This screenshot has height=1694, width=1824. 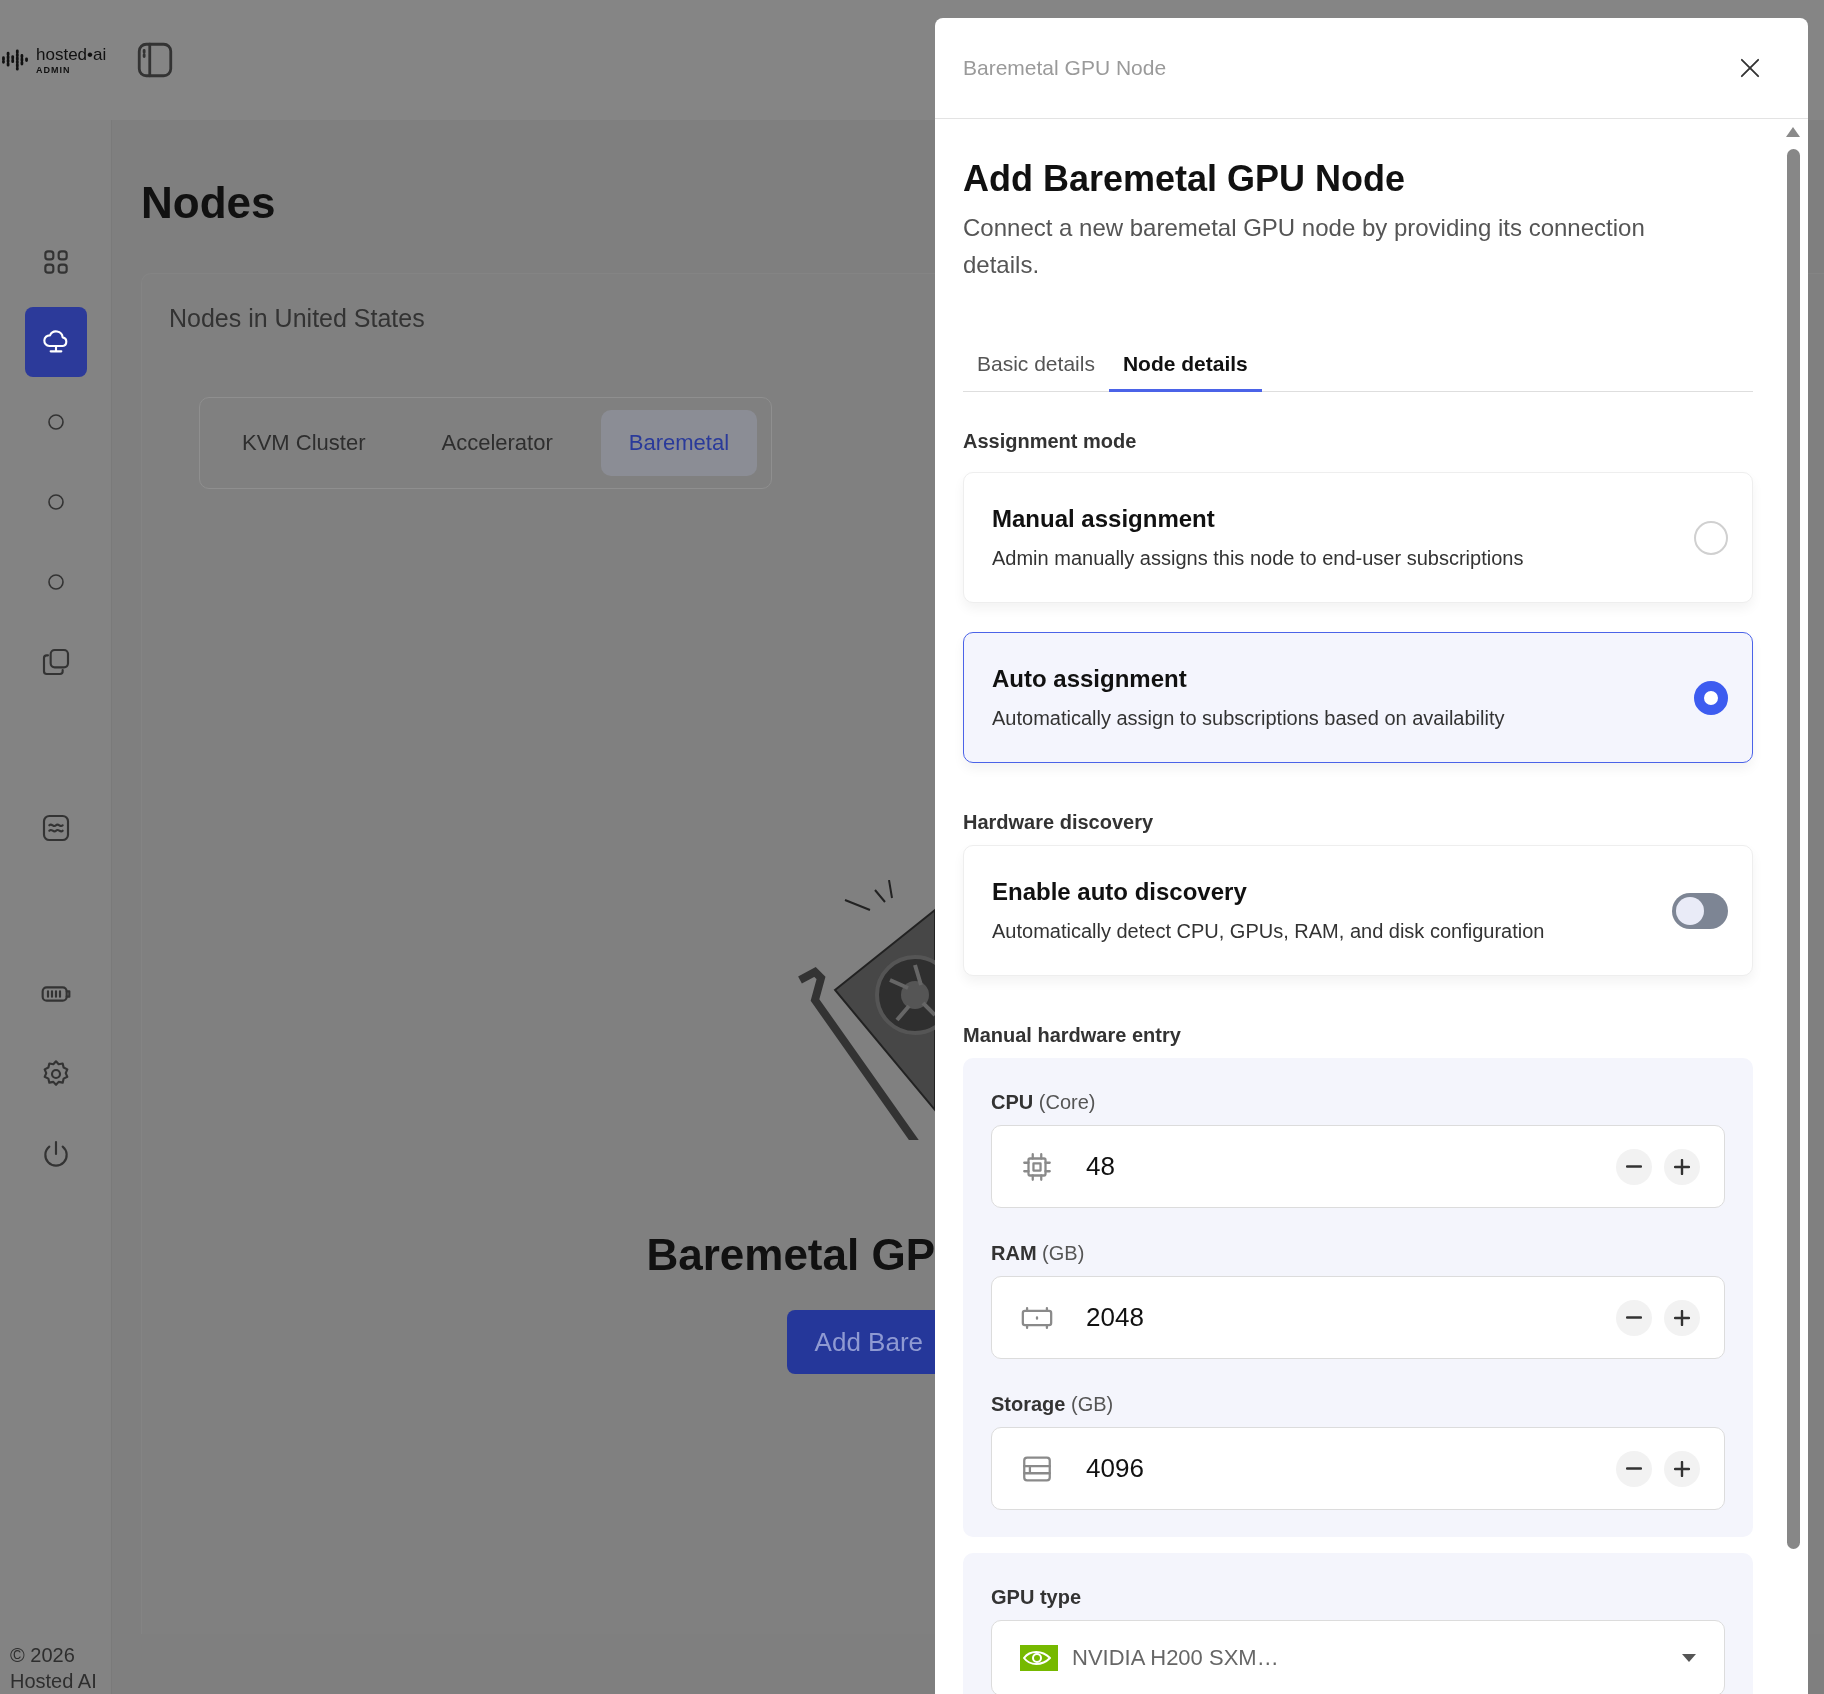 I want to click on field-label: CPU (Core), so click(x=1044, y=1102).